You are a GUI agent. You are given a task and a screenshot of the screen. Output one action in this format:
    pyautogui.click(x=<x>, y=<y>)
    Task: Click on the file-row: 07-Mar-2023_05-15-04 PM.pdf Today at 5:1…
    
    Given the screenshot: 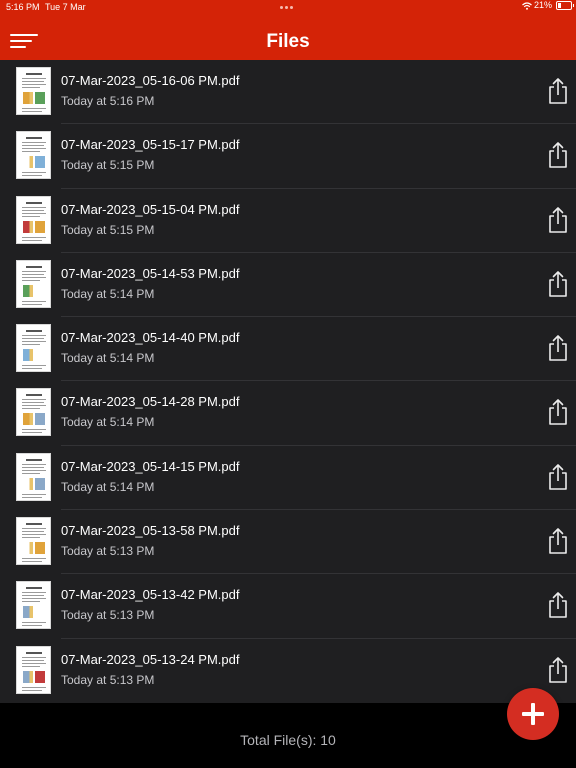 What is the action you would take?
    pyautogui.click(x=288, y=221)
    